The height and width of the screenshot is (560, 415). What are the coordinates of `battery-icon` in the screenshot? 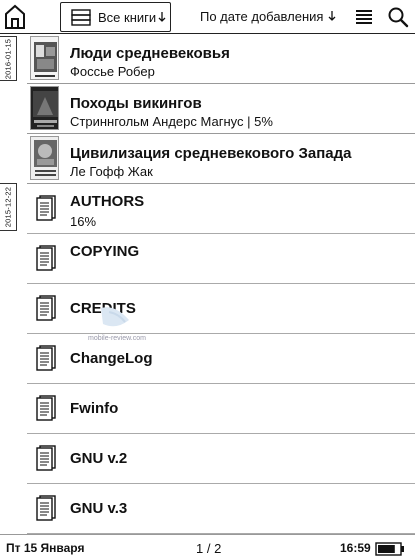 It's located at (389, 549).